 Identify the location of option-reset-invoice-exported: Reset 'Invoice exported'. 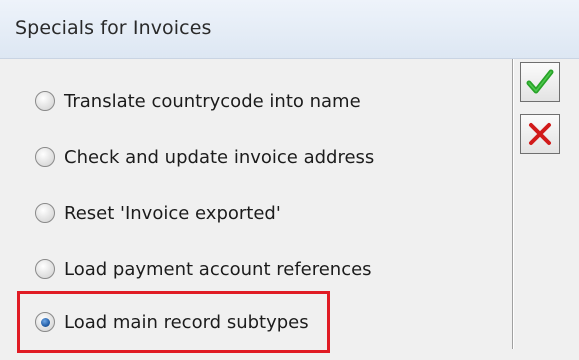
(158, 213).